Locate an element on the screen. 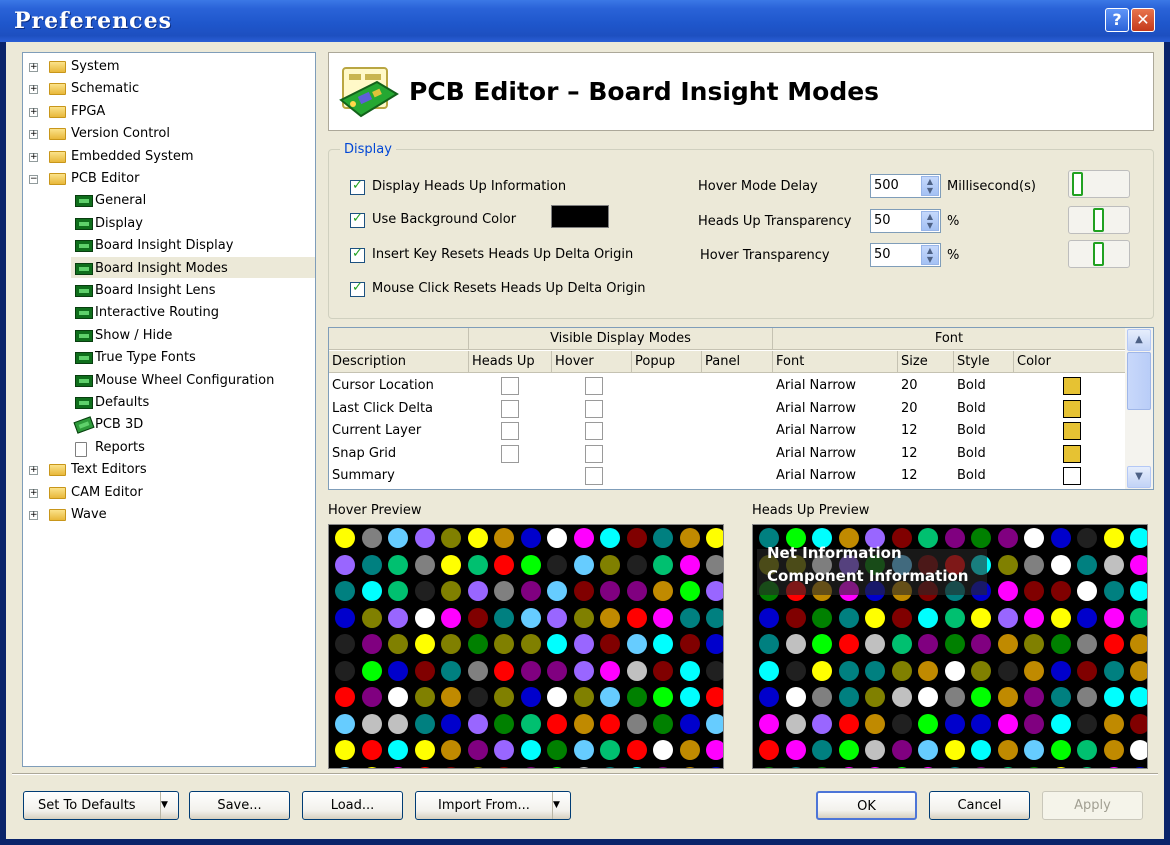 This screenshot has width=1170, height=845. hover-transparency-slider is located at coordinates (1099, 254).